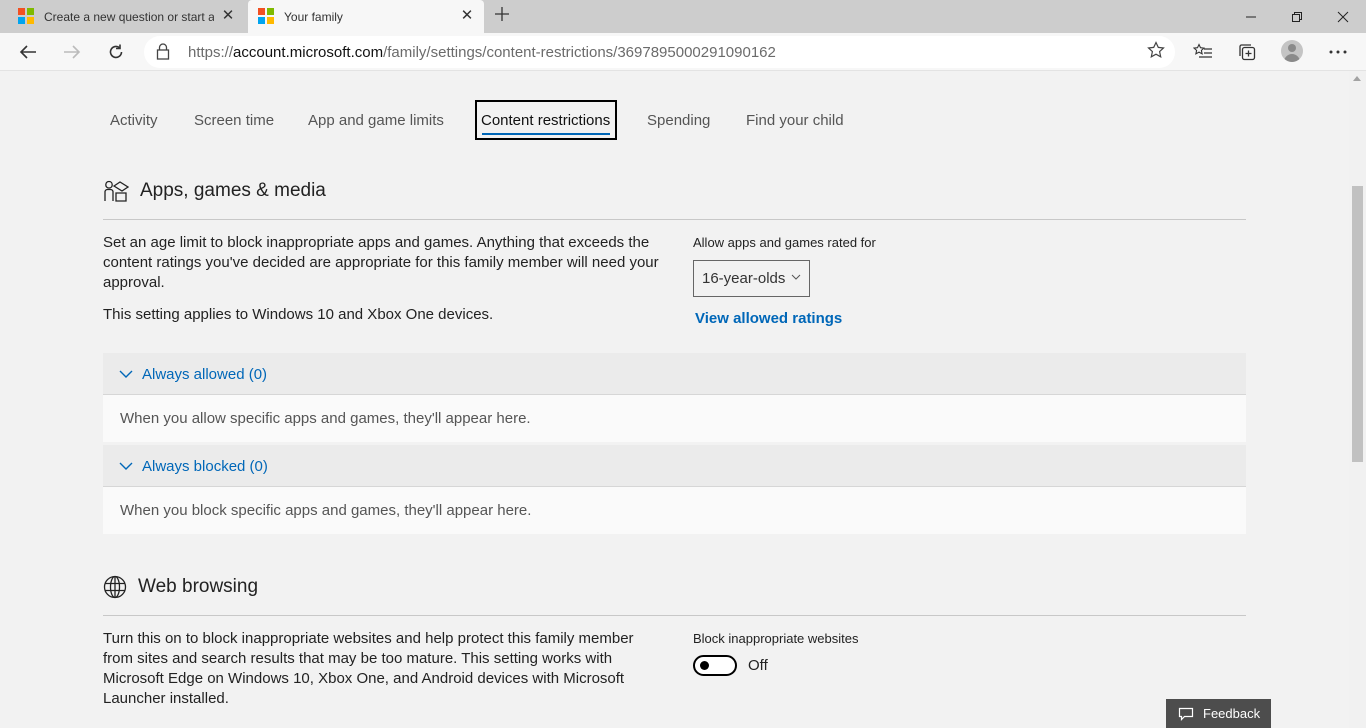  Describe the element at coordinates (115, 587) in the screenshot. I see `globe-icon` at that location.